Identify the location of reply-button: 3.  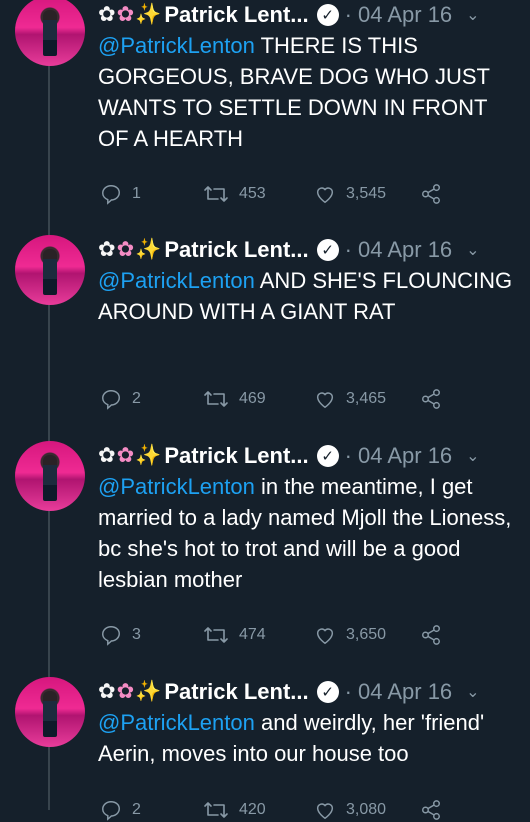
(120, 635).